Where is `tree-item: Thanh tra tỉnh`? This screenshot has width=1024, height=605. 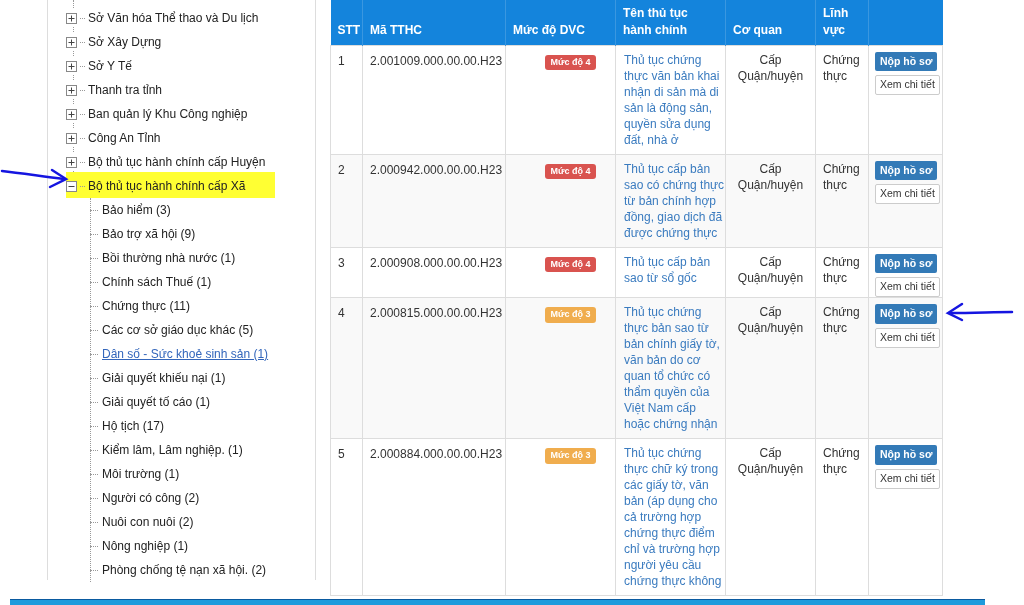
tree-item: Thanh tra tỉnh is located at coordinates (125, 90).